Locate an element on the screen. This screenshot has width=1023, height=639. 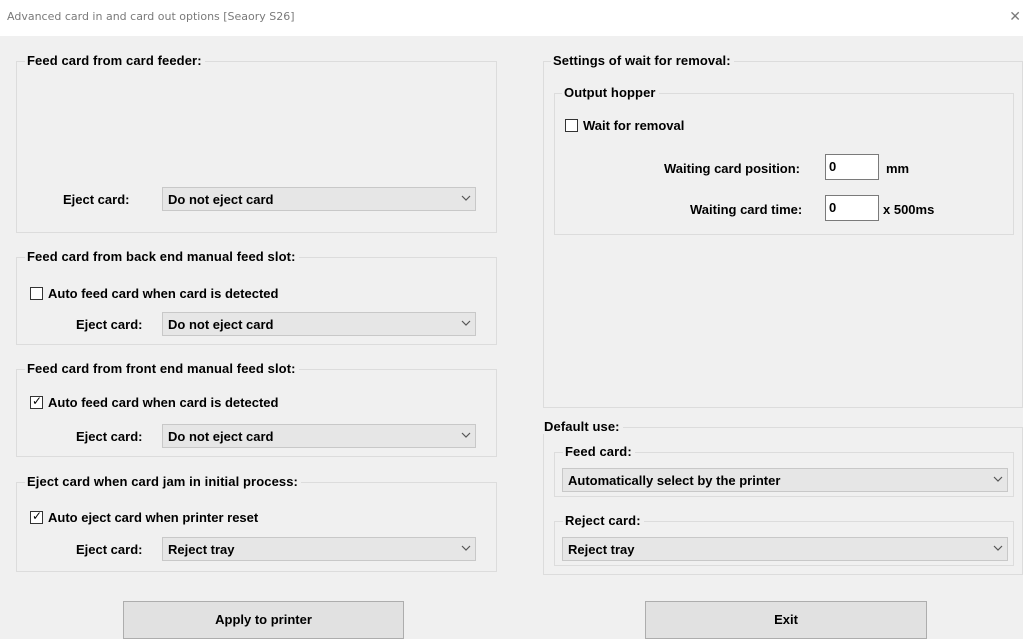
reject-card-legend: Reject card: is located at coordinates (603, 520).